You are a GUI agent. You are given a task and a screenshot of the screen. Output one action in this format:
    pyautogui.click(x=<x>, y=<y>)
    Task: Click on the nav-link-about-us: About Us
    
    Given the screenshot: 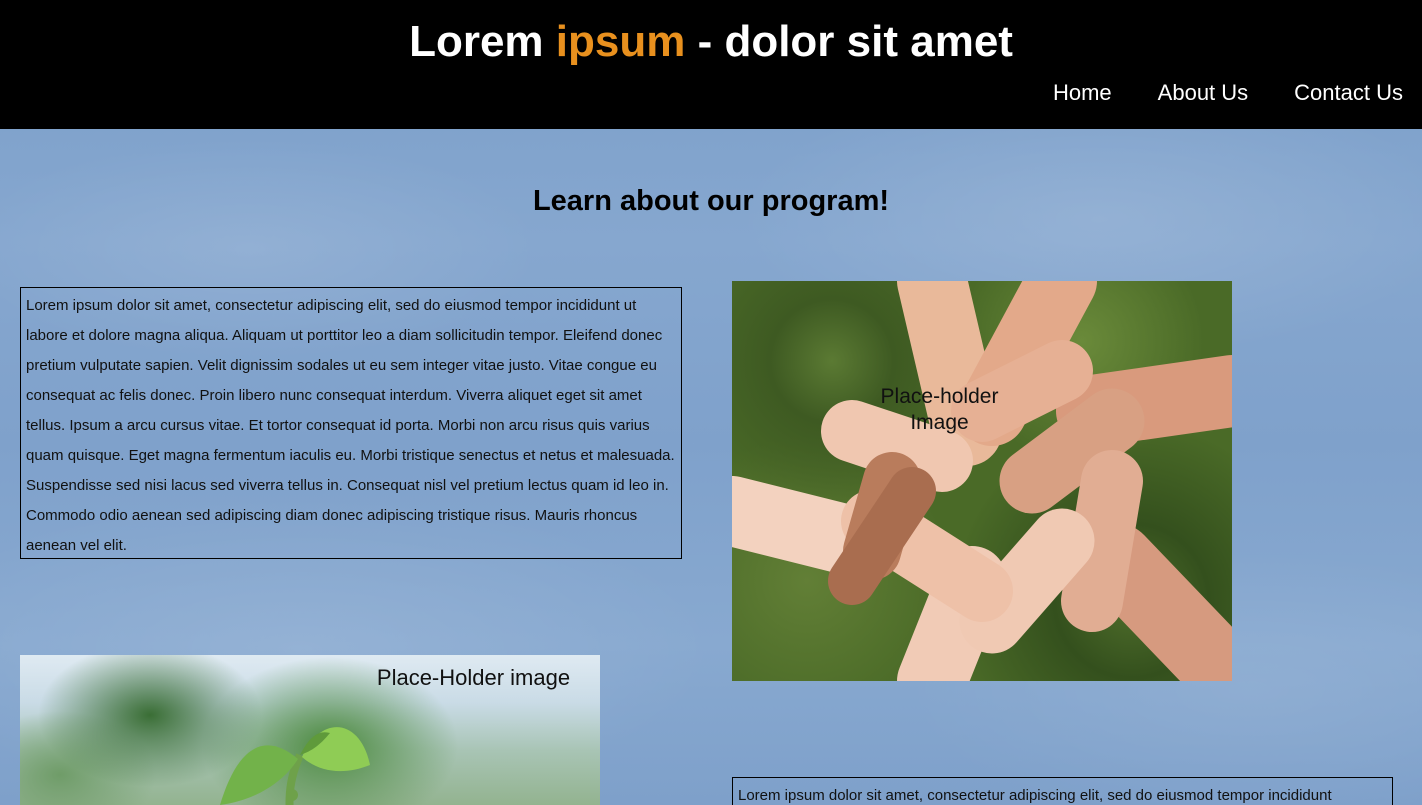 What is the action you would take?
    pyautogui.click(x=1203, y=93)
    